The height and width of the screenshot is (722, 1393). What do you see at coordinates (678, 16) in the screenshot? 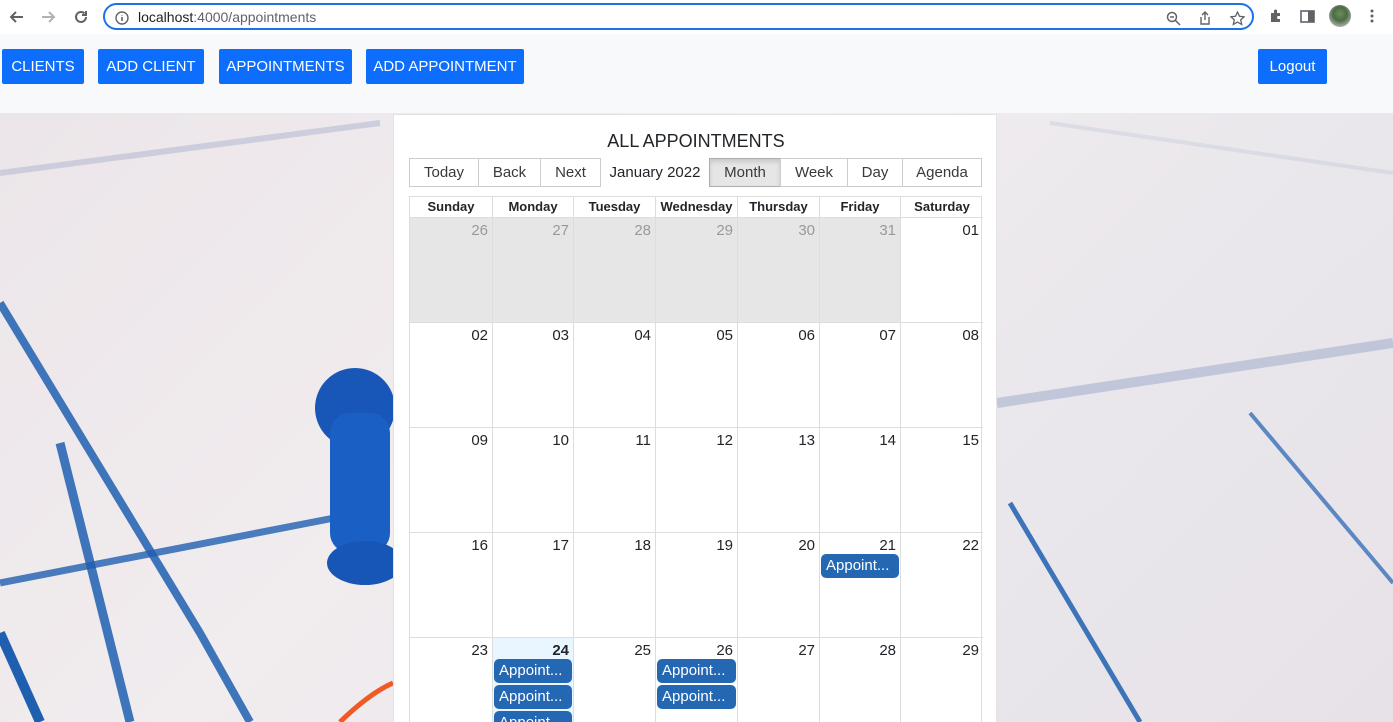
I see `address-bar: localhost:4000/appointments` at bounding box center [678, 16].